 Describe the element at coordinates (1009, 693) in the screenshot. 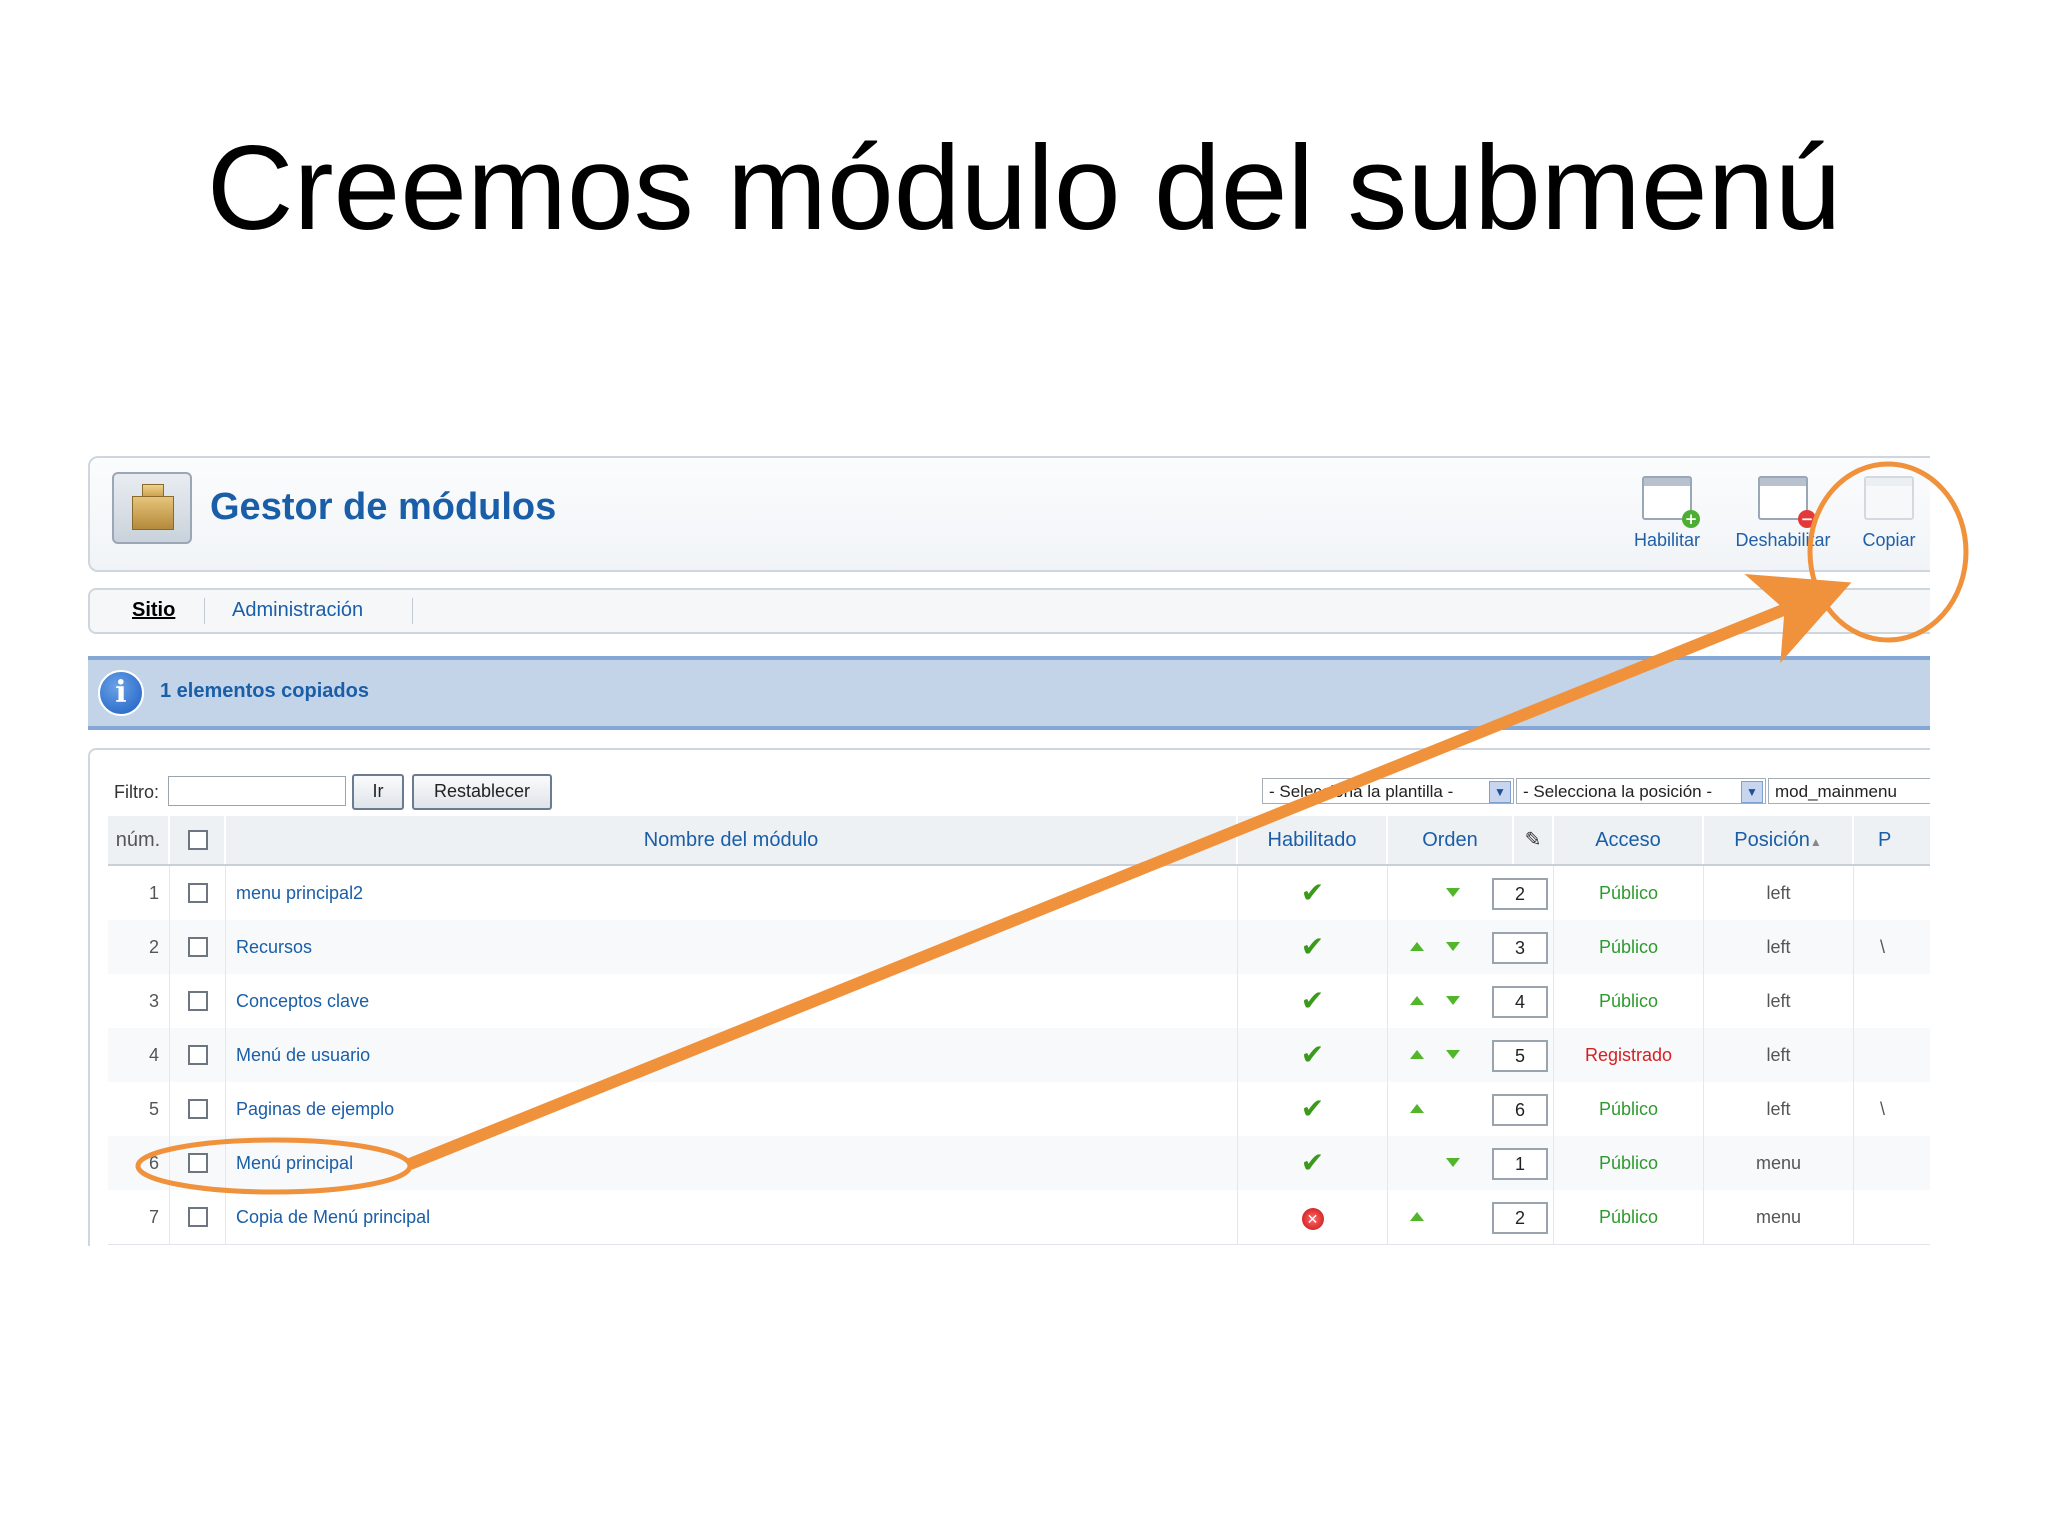

I see `system-message: i 1 elementos copiados` at that location.